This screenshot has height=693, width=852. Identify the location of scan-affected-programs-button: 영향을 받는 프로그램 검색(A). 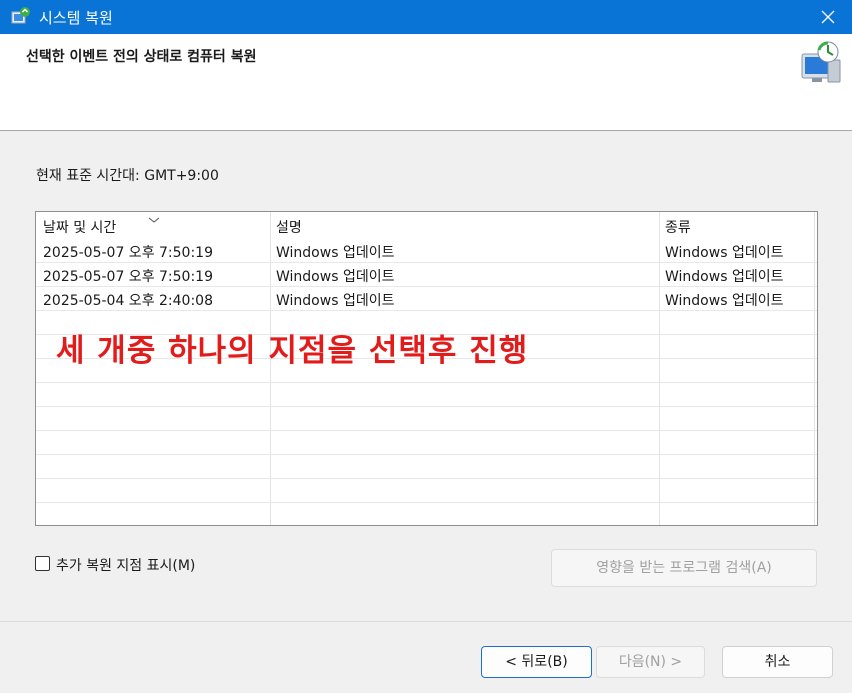
(684, 568).